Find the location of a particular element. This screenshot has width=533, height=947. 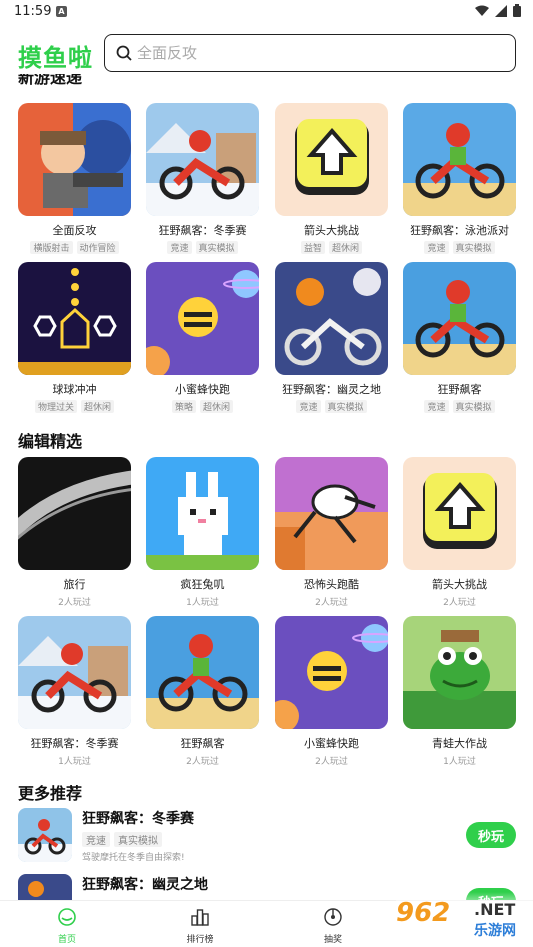

game-card: 青蛙大作战 1人玩过 is located at coordinates (459, 691).